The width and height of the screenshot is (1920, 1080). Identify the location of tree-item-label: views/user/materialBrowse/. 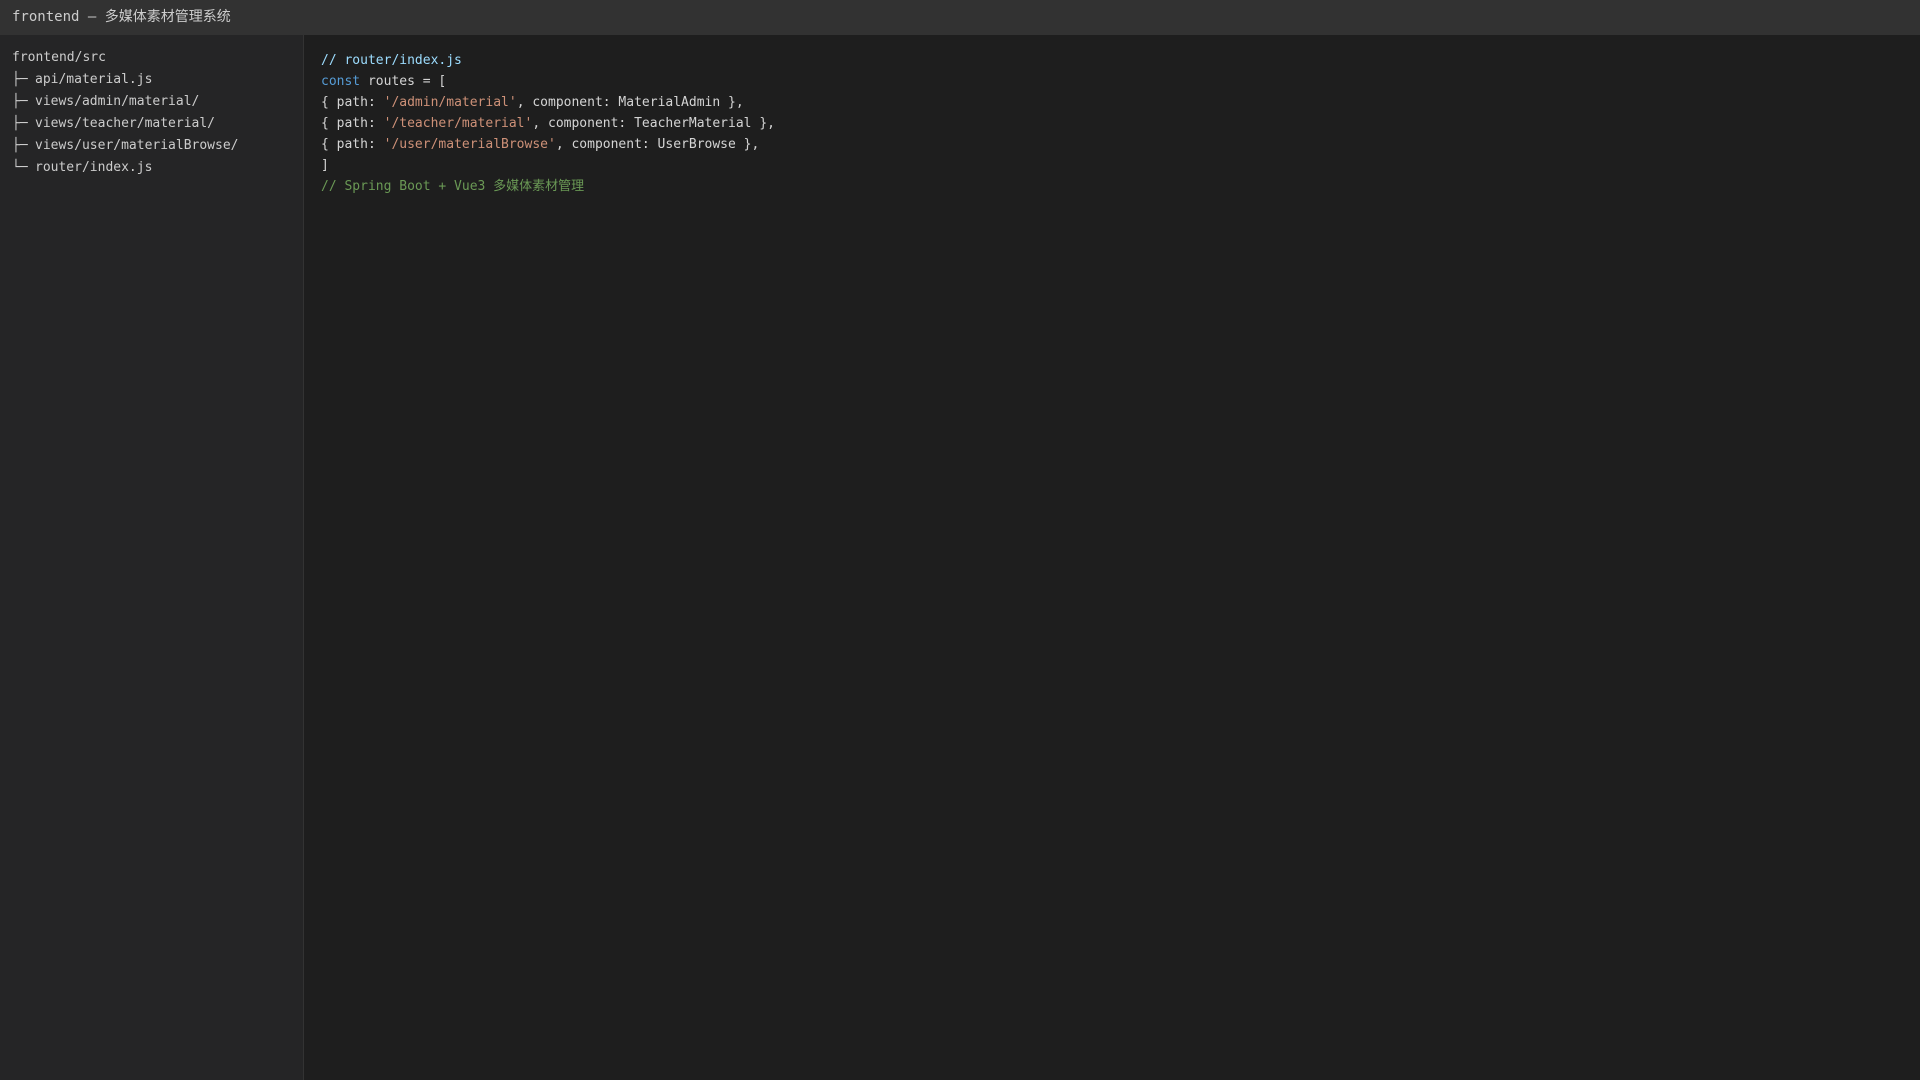
(137, 145).